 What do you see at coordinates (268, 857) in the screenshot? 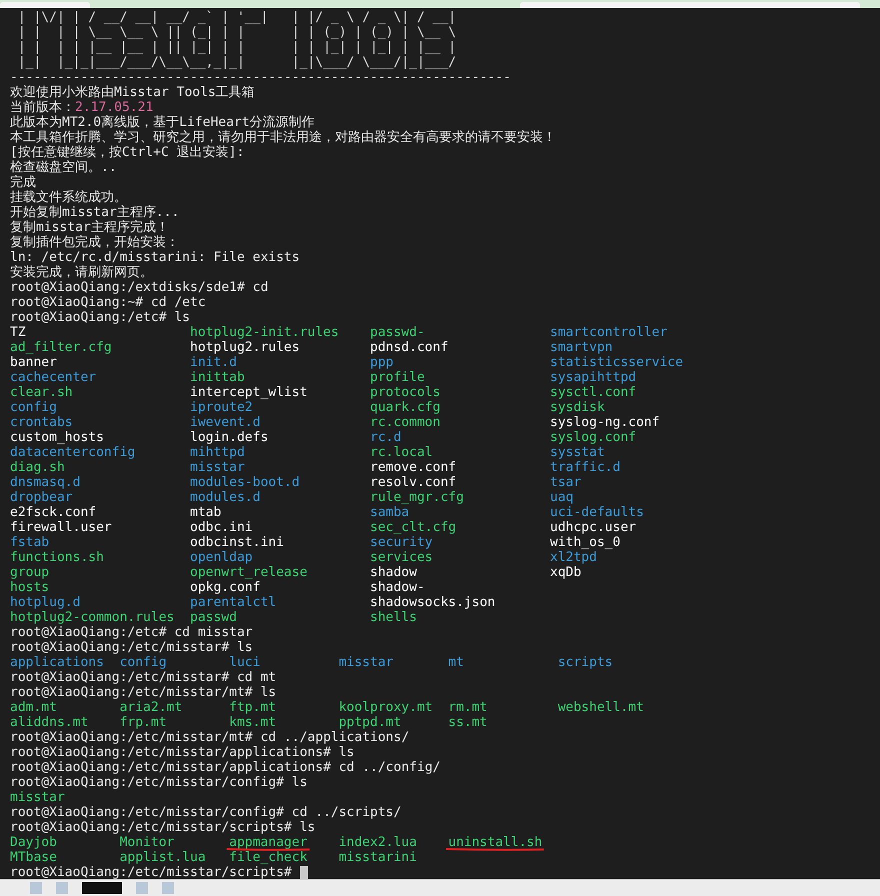
I see `file-name: file_check` at bounding box center [268, 857].